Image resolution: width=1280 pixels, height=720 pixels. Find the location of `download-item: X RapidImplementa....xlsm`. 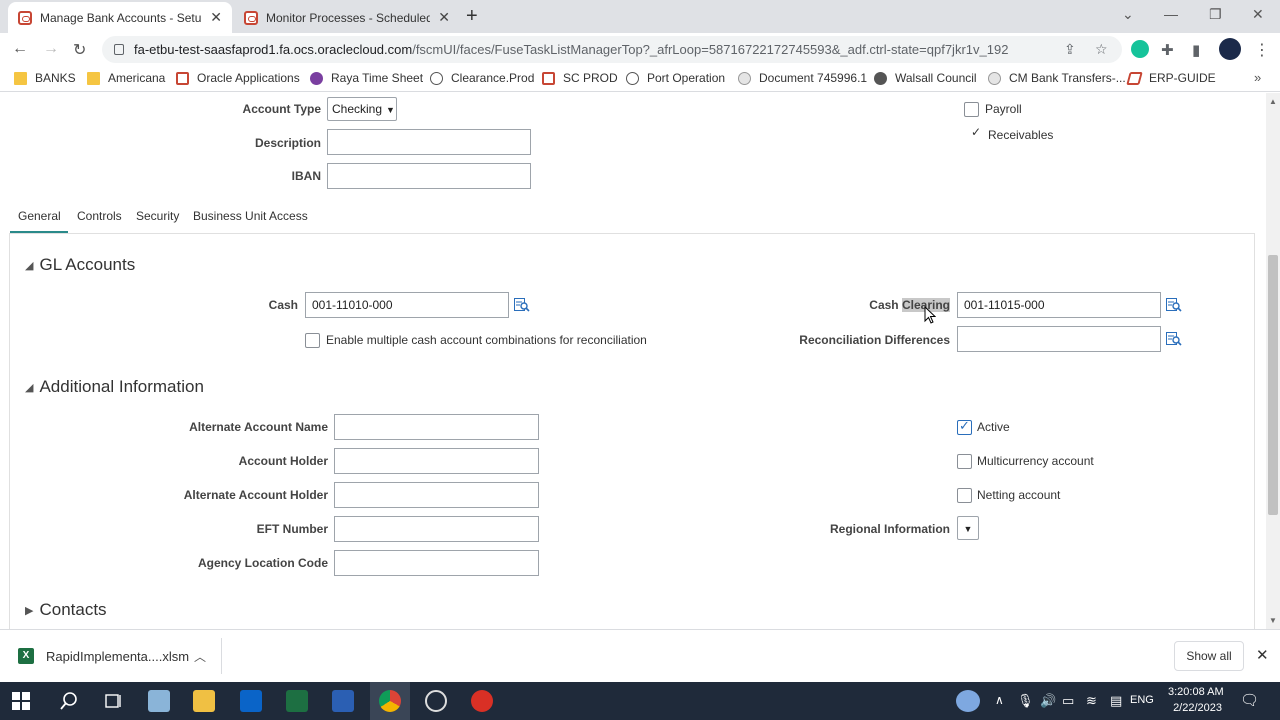

download-item: X RapidImplementa....xlsm is located at coordinates (103, 656).